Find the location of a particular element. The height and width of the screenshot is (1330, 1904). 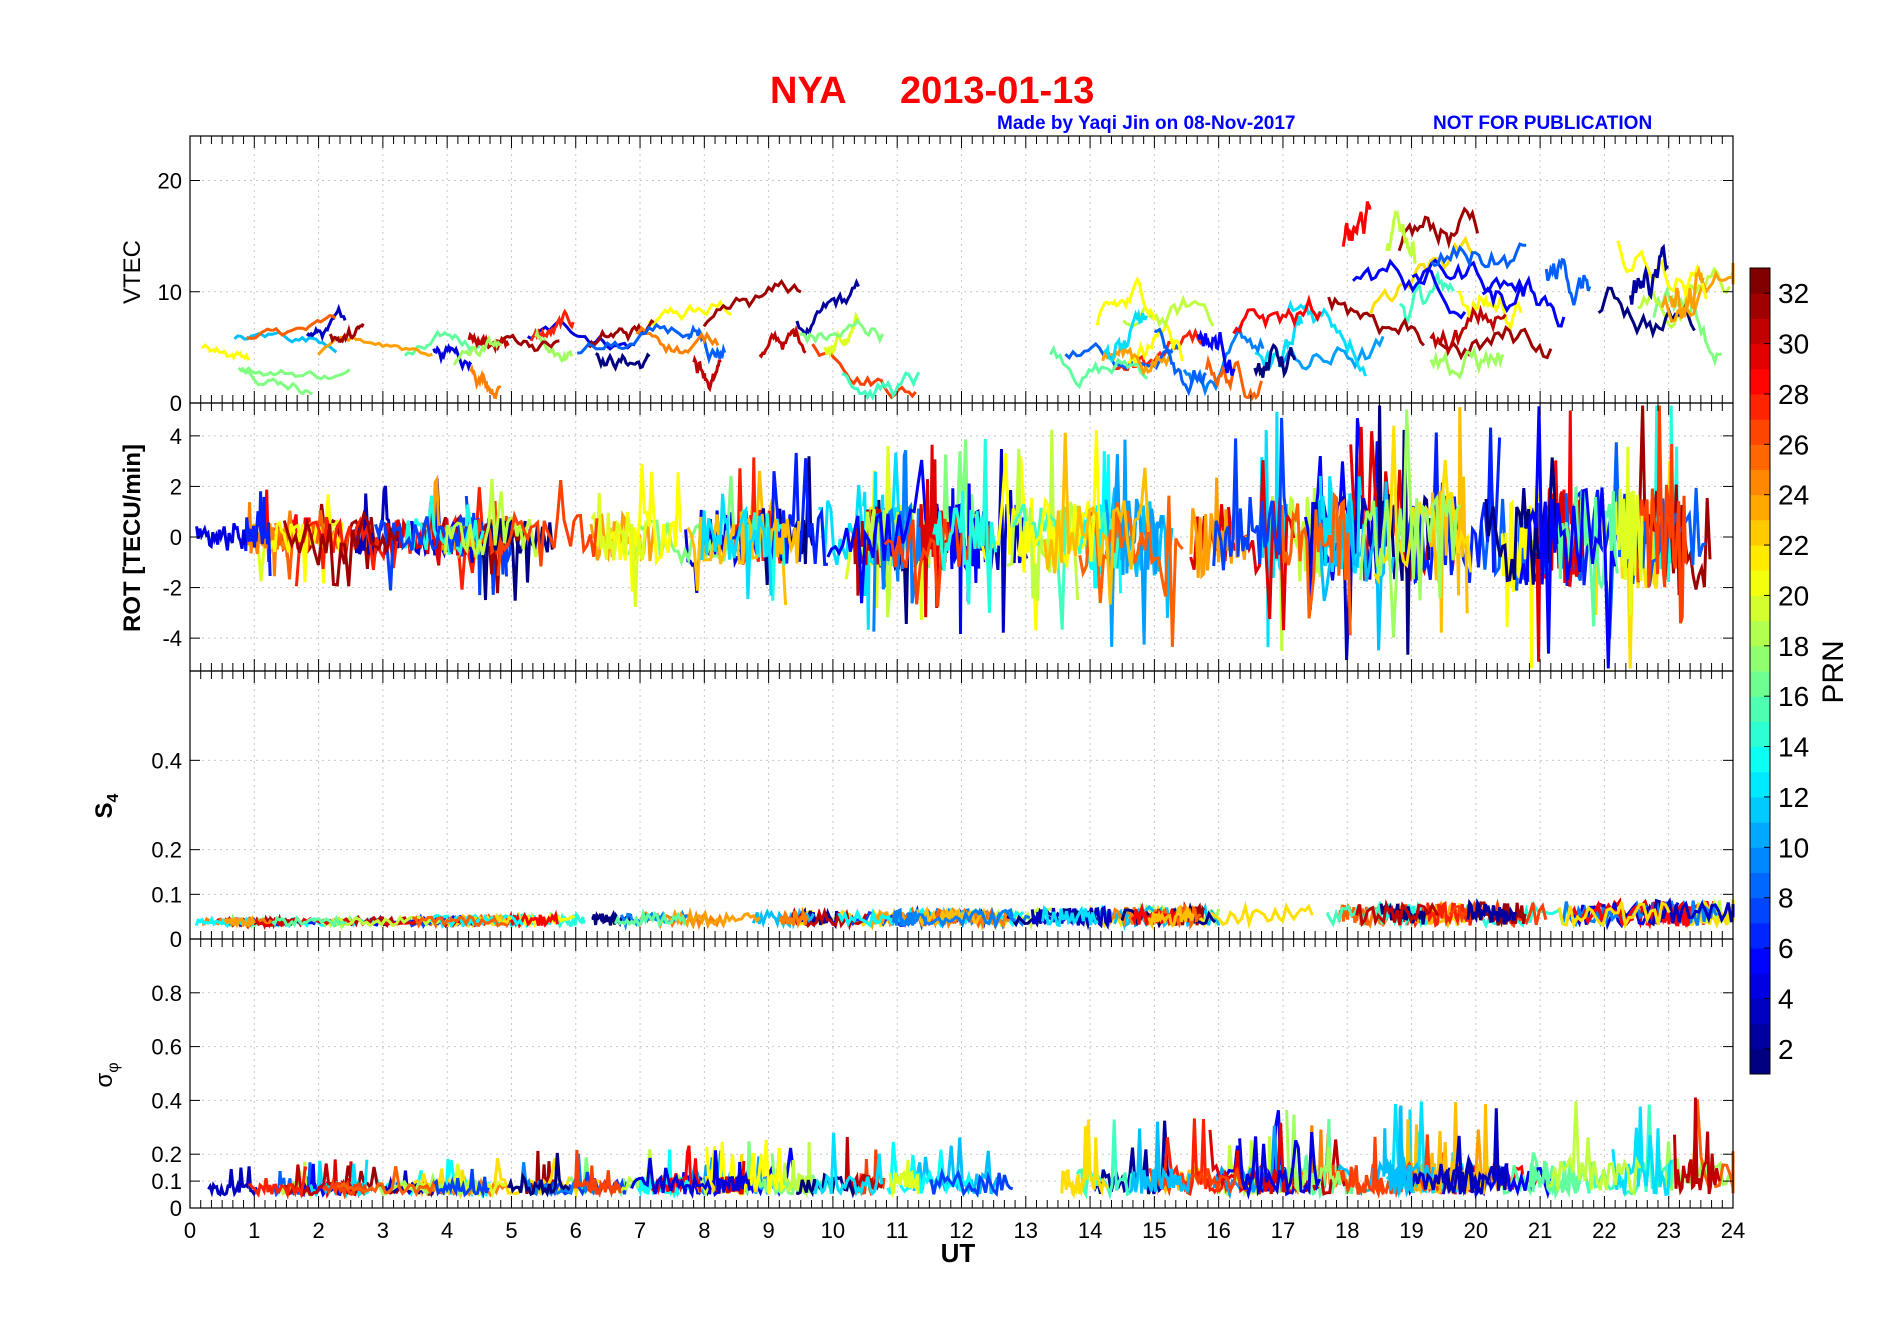

x-tick-label: 7 is located at coordinates (640, 1230).